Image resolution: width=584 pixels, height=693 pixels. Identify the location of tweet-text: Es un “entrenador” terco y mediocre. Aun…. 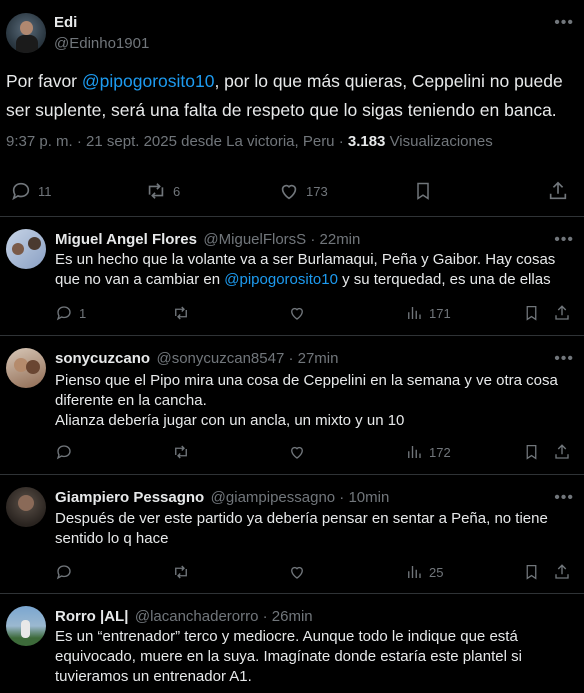
(288, 656).